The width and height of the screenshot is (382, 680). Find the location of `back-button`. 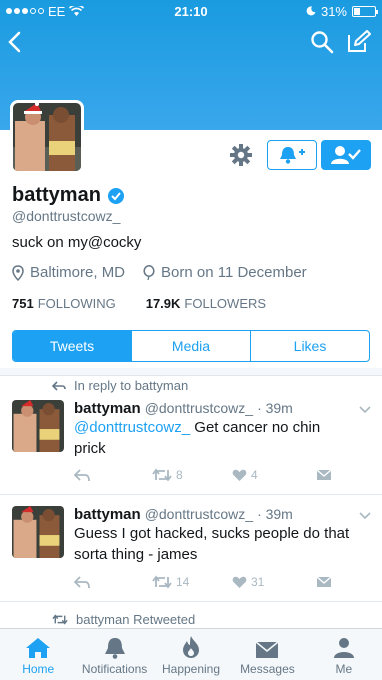

back-button is located at coordinates (15, 44).